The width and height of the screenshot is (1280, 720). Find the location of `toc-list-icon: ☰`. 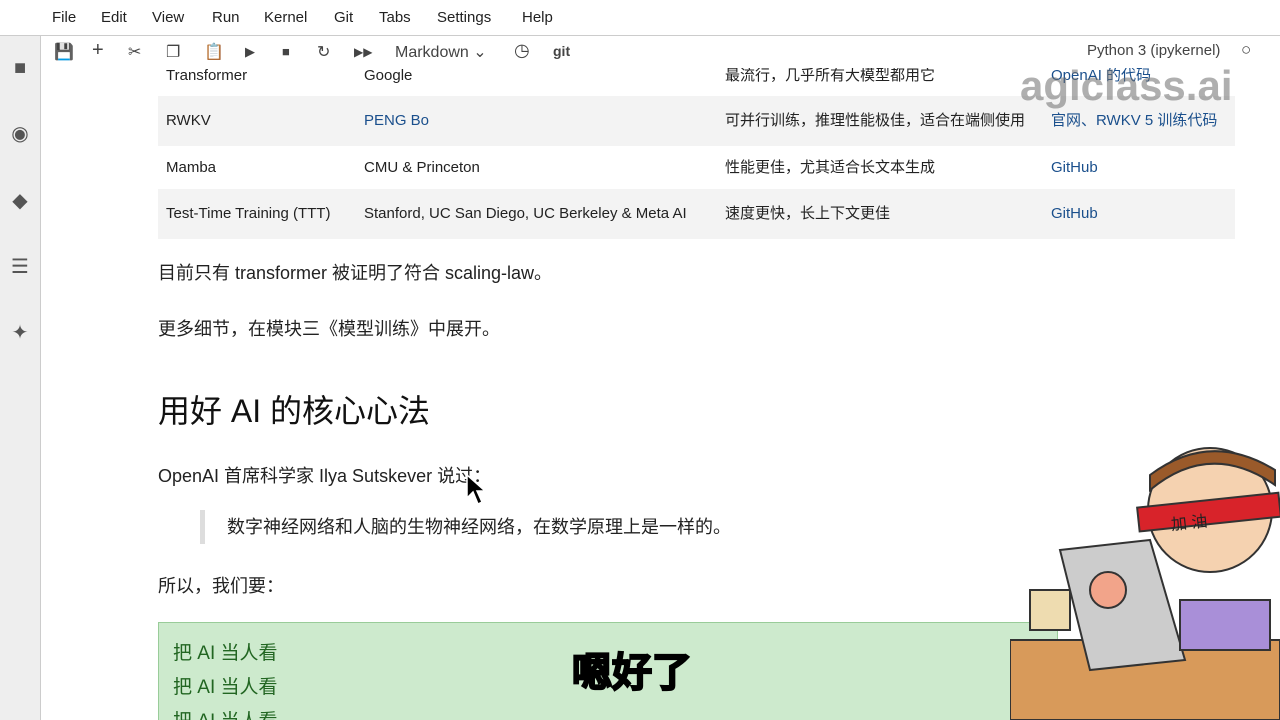

toc-list-icon: ☰ is located at coordinates (20, 267).